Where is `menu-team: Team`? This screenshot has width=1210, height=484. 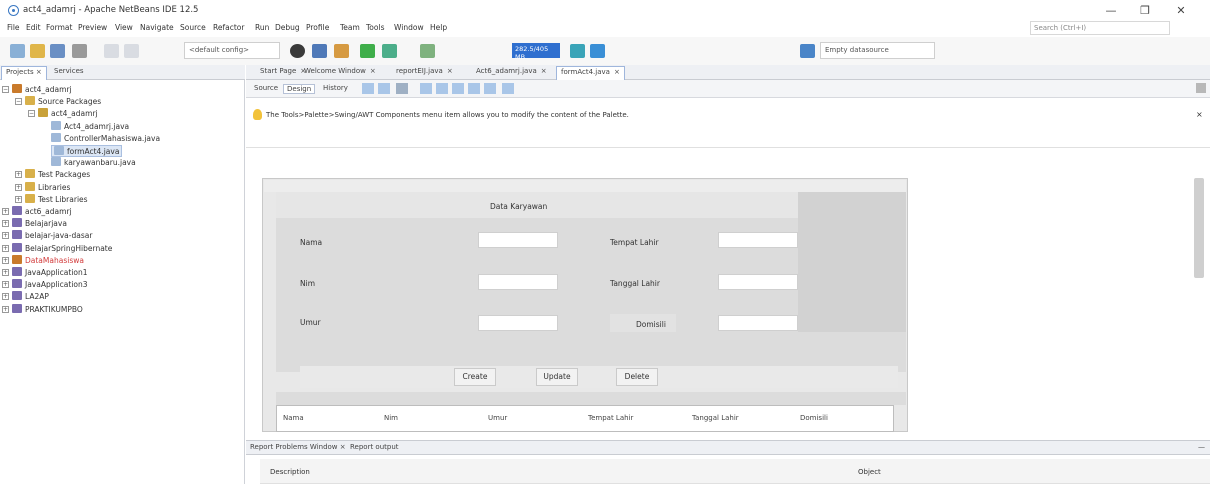 menu-team: Team is located at coordinates (350, 27).